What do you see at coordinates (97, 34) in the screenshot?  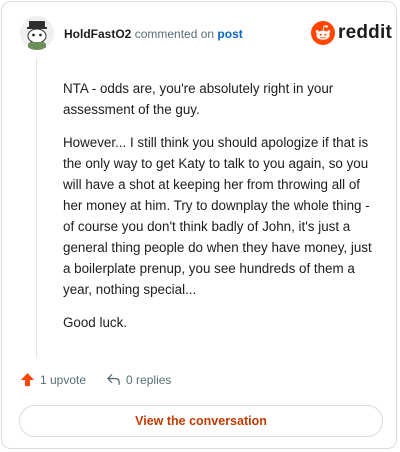 I see `username: HoldFastO2` at bounding box center [97, 34].